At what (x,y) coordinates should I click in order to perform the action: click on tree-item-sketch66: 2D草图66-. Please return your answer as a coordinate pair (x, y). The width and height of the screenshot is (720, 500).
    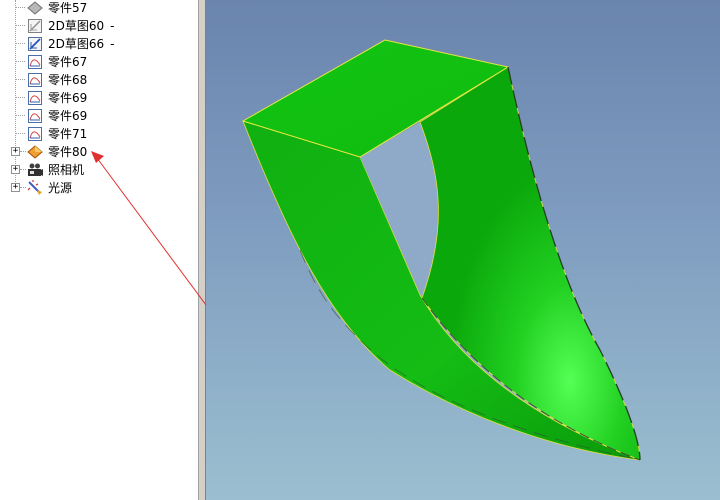
    Looking at the image, I should click on (99, 44).